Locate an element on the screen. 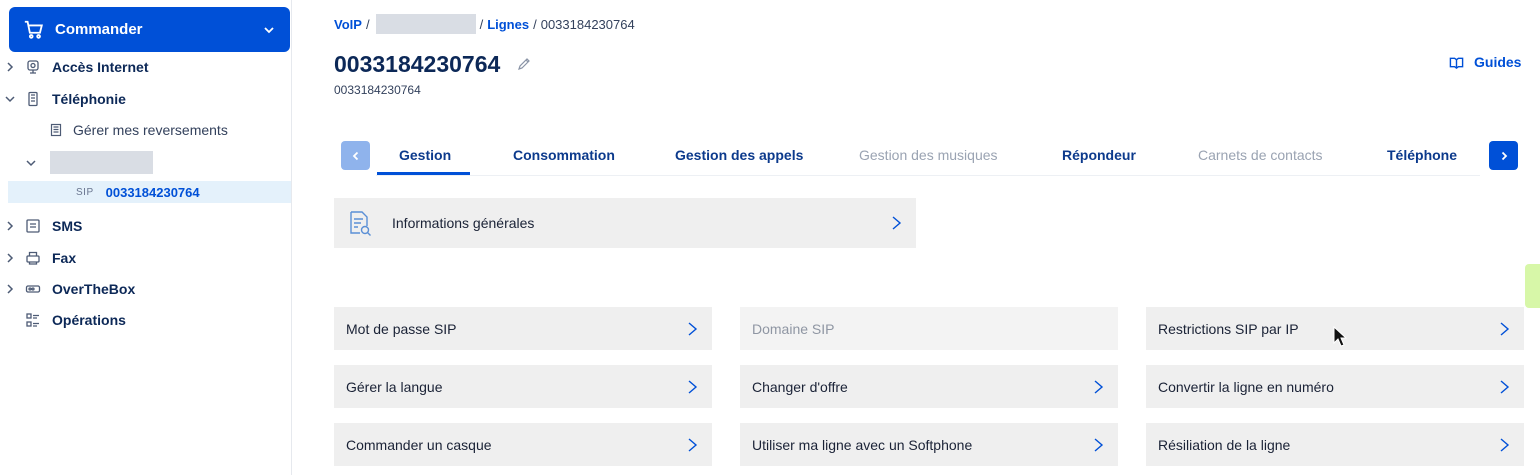 The image size is (1540, 475). guides-label: Guides is located at coordinates (1498, 62).